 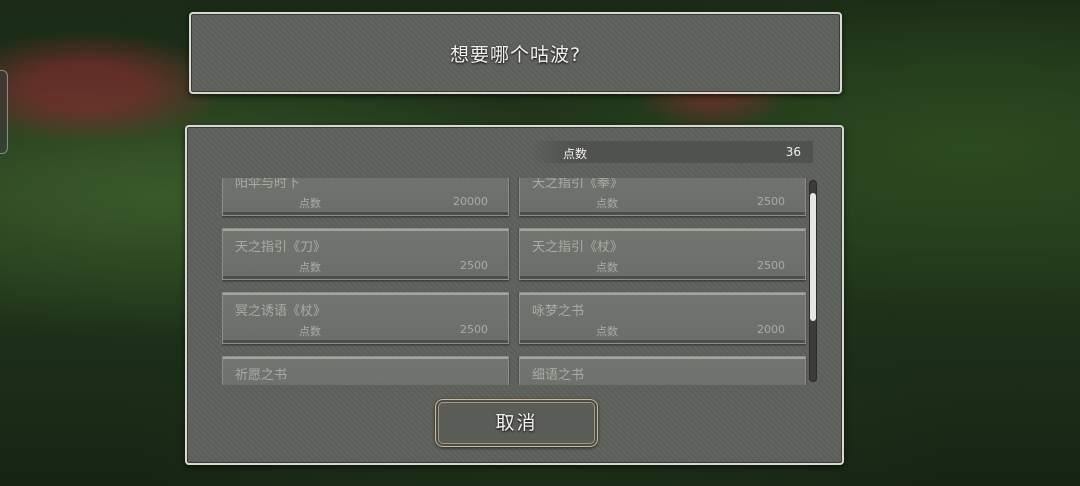 I want to click on item-name: 细语之书, so click(x=558, y=375).